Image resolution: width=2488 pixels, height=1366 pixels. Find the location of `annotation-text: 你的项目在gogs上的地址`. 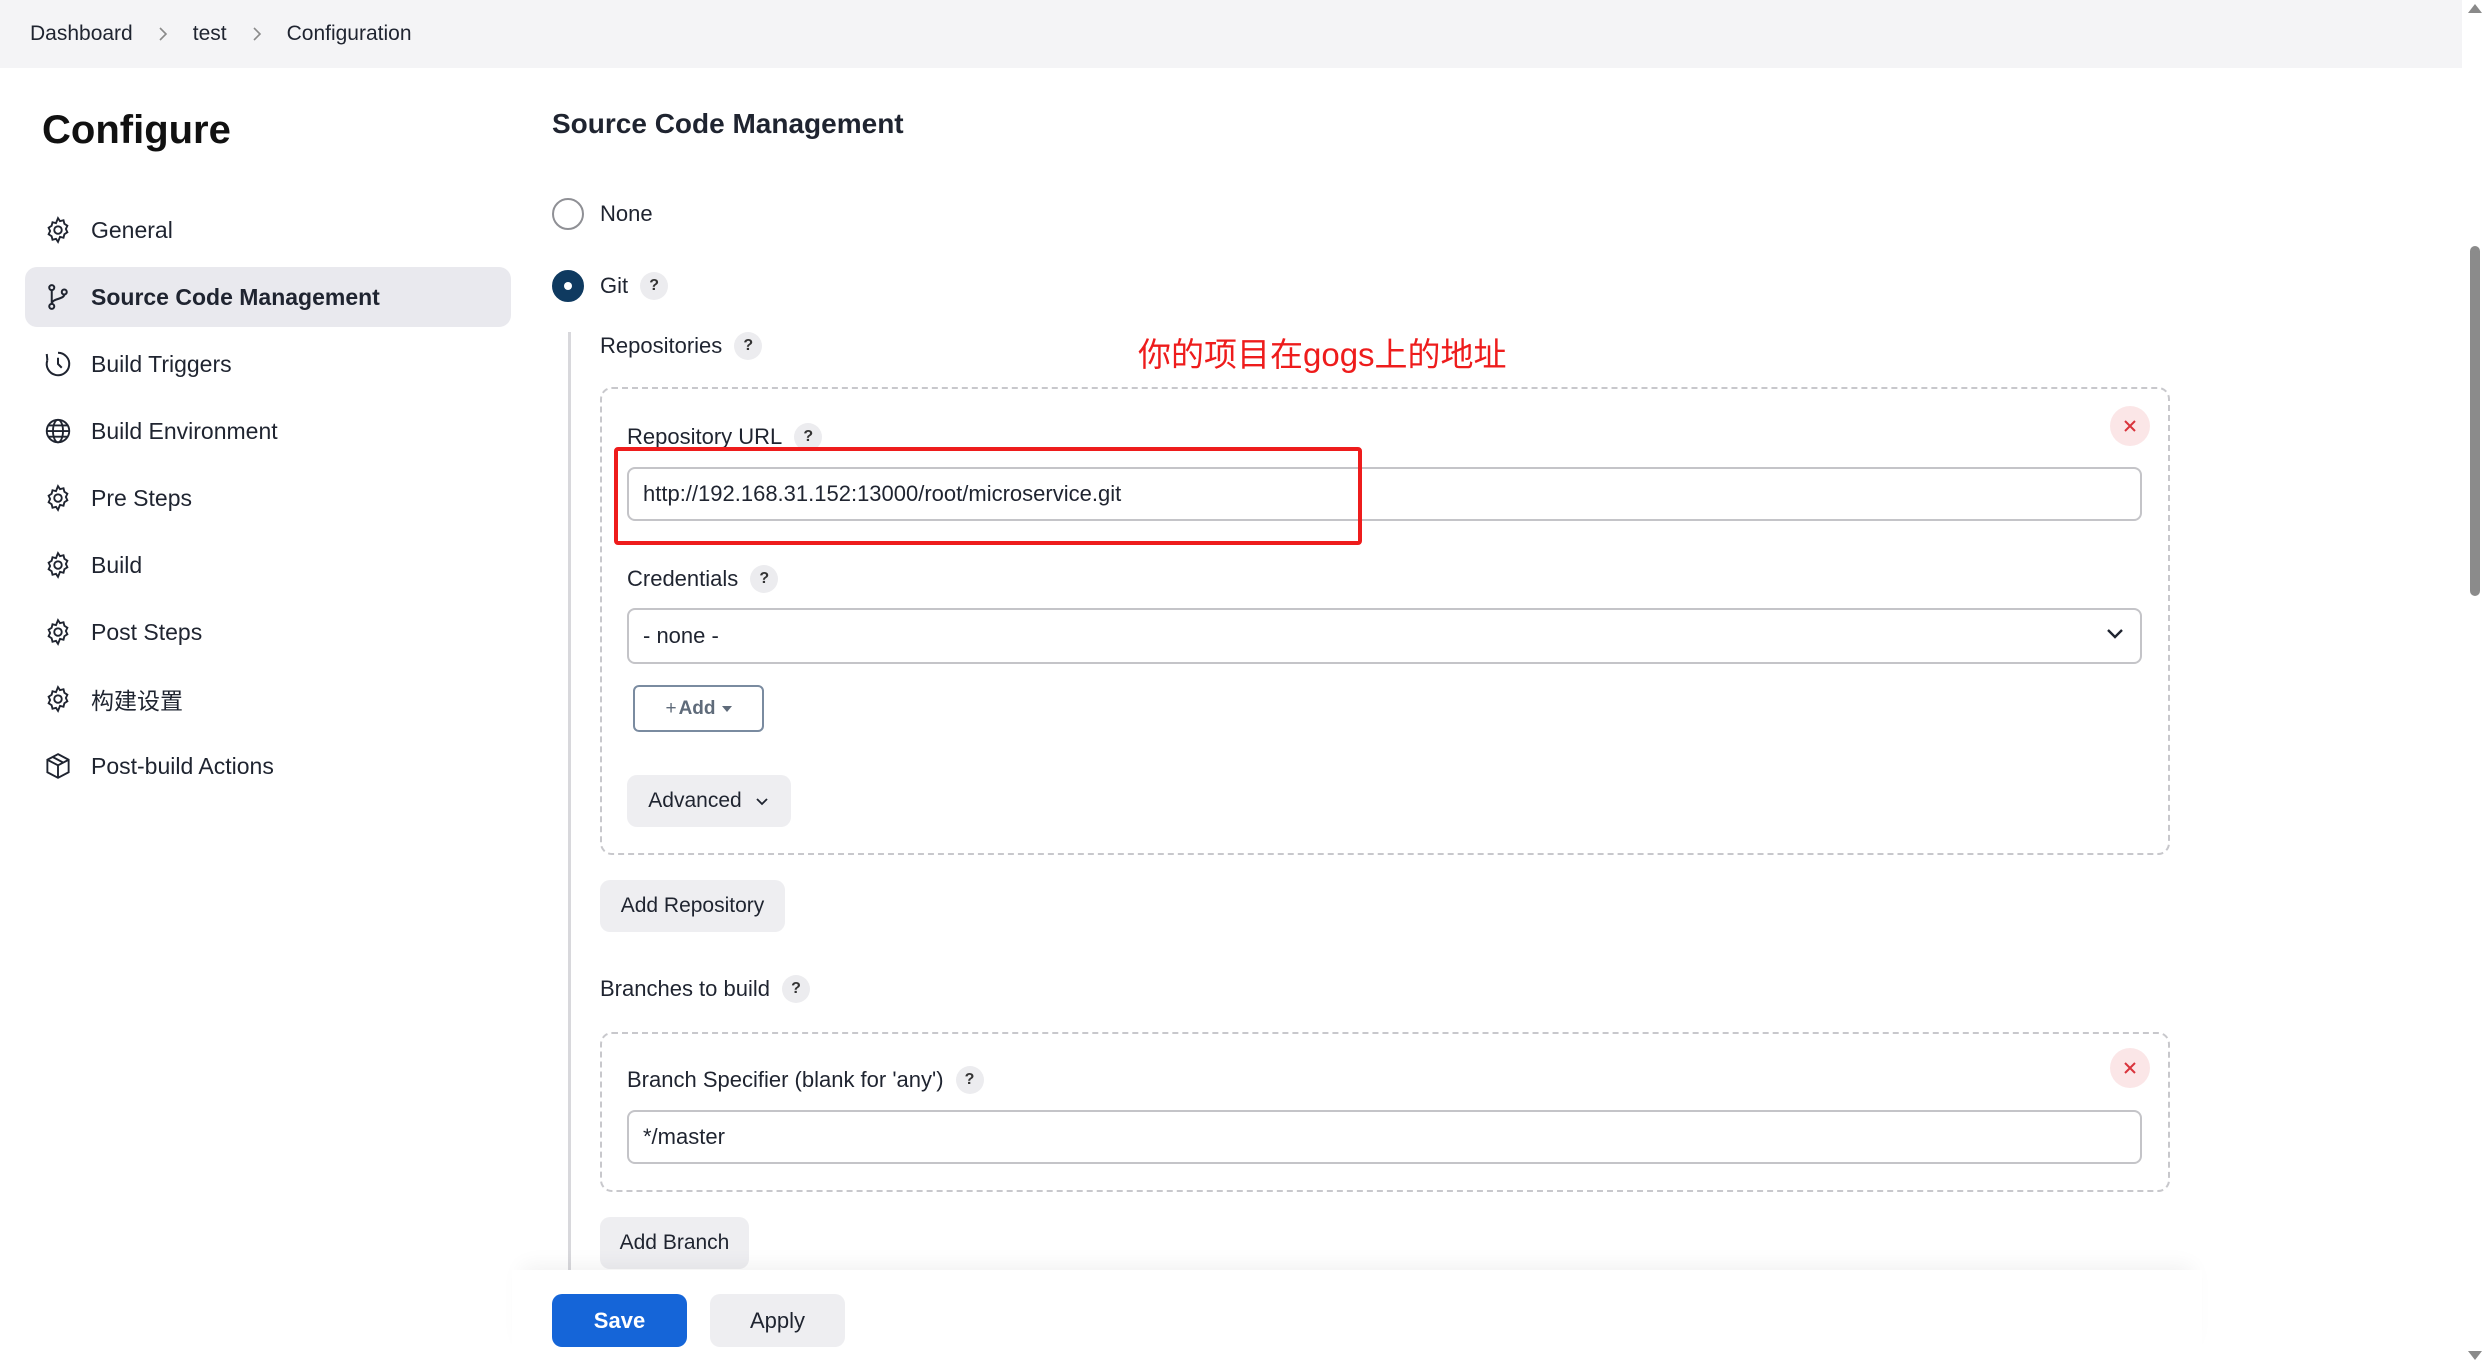

annotation-text: 你的项目在gogs上的地址 is located at coordinates (1322, 354).